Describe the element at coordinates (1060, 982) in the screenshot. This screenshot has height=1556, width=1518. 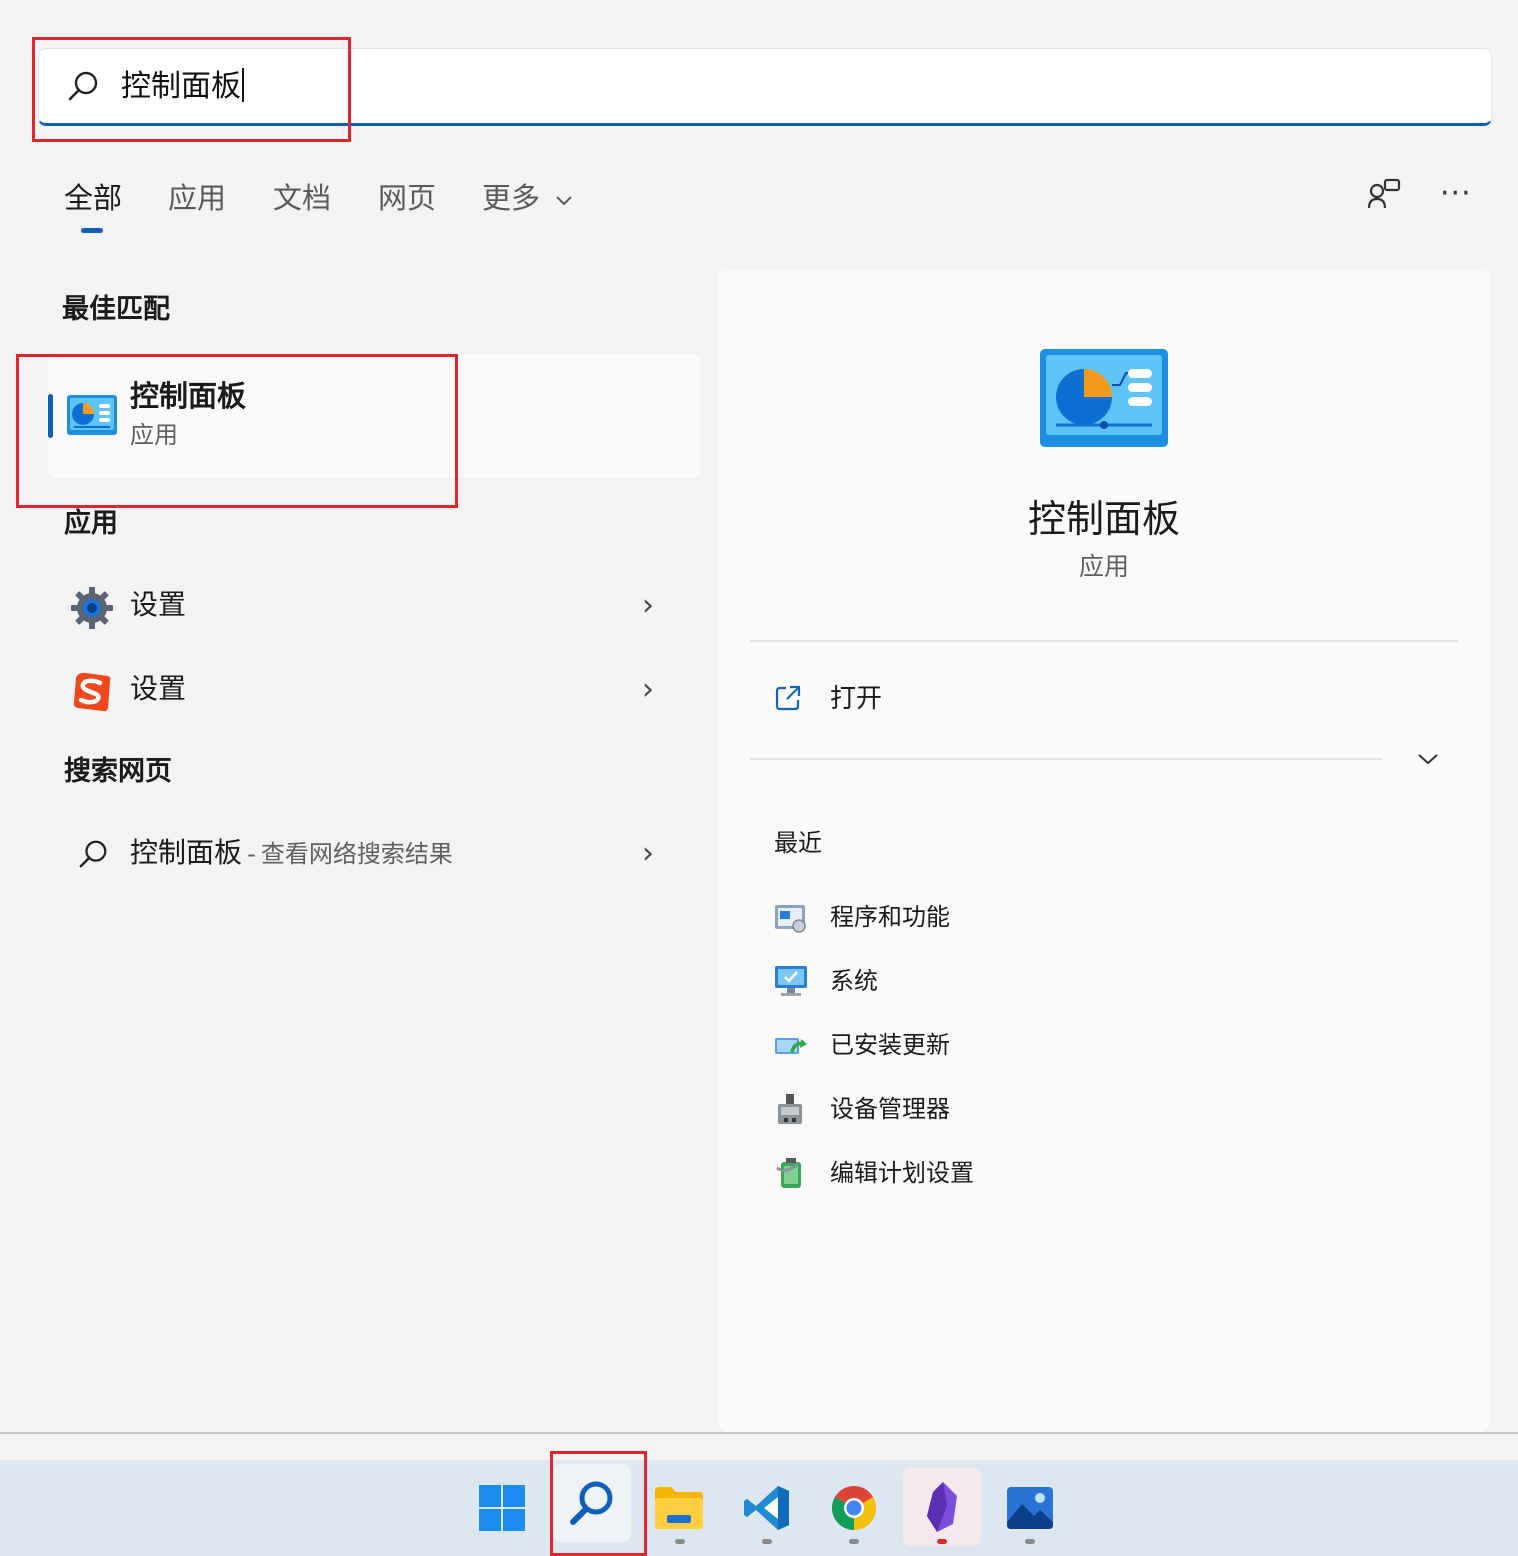
I see `recent-item: 系统` at that location.